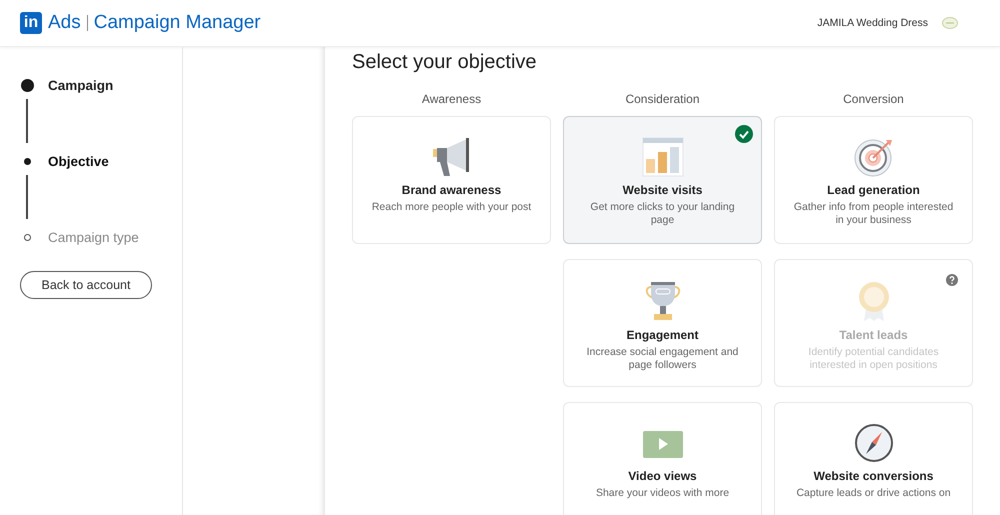  Describe the element at coordinates (451, 180) in the screenshot. I see `objective-card: Brand awareness Reach more people with your post` at that location.